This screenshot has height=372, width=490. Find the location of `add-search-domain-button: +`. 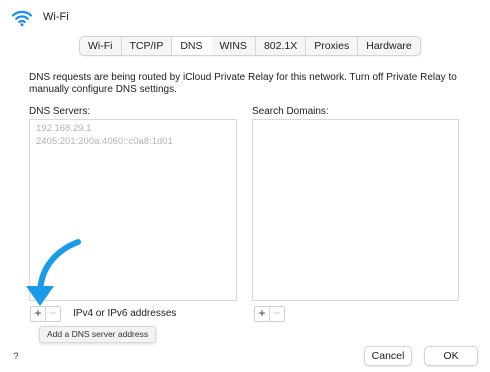

add-search-domain-button: + is located at coordinates (262, 314).